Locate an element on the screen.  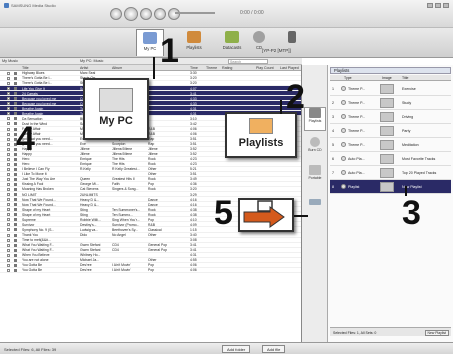
playlist-title: Meditation is located at coordinates (410, 144).